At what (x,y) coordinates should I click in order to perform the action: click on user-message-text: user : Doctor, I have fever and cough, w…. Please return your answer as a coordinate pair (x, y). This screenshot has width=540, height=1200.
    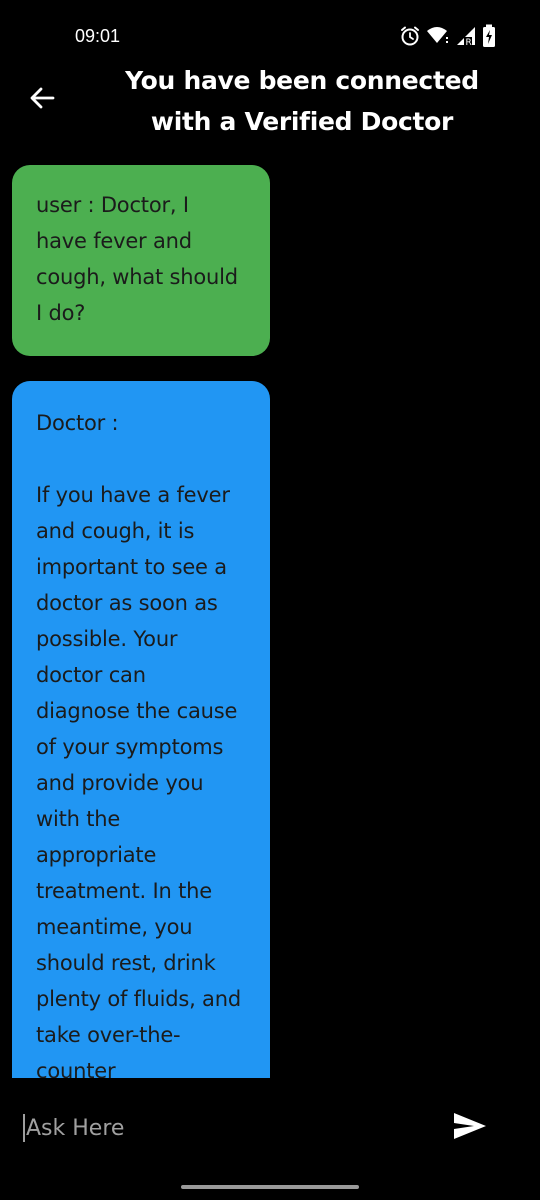
    Looking at the image, I should click on (137, 259).